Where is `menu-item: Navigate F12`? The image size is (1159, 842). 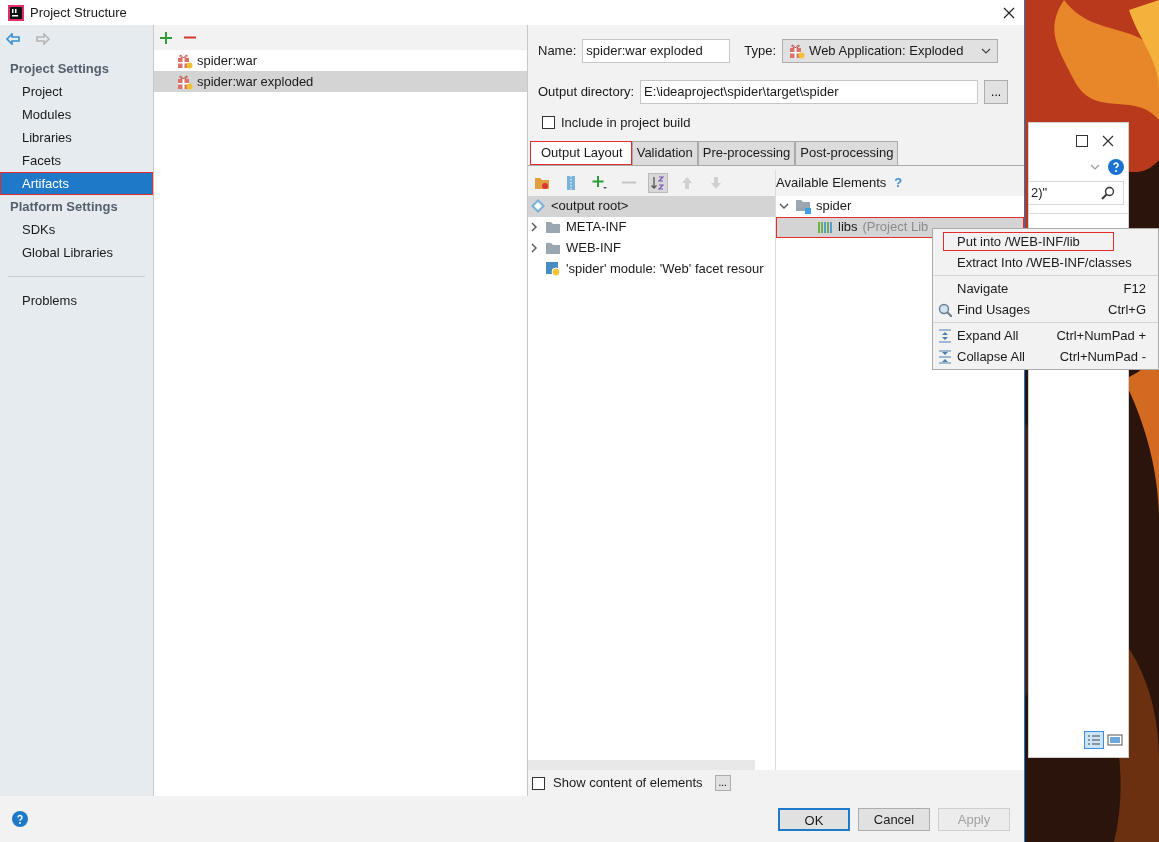 menu-item: Navigate F12 is located at coordinates (1045, 288).